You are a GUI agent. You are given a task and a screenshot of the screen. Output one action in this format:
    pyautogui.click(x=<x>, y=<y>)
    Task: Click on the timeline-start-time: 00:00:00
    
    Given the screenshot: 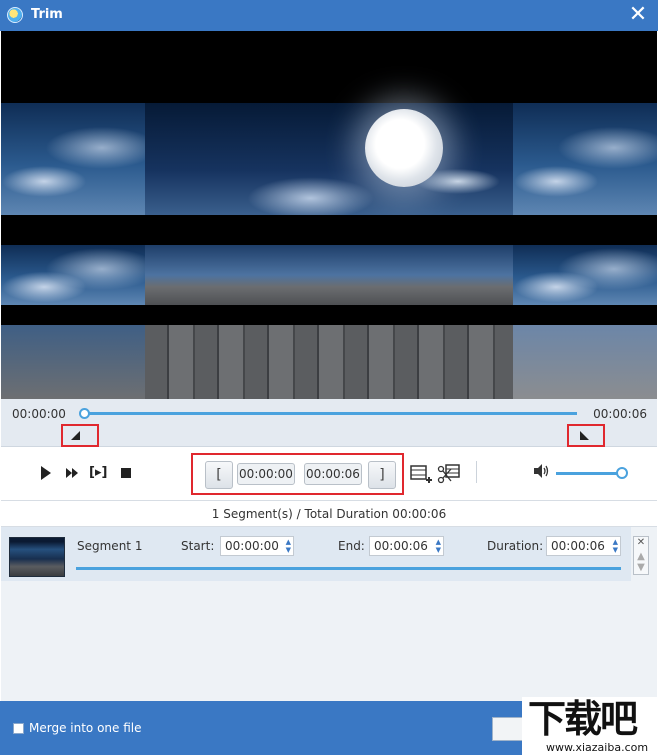 What is the action you would take?
    pyautogui.click(x=39, y=414)
    